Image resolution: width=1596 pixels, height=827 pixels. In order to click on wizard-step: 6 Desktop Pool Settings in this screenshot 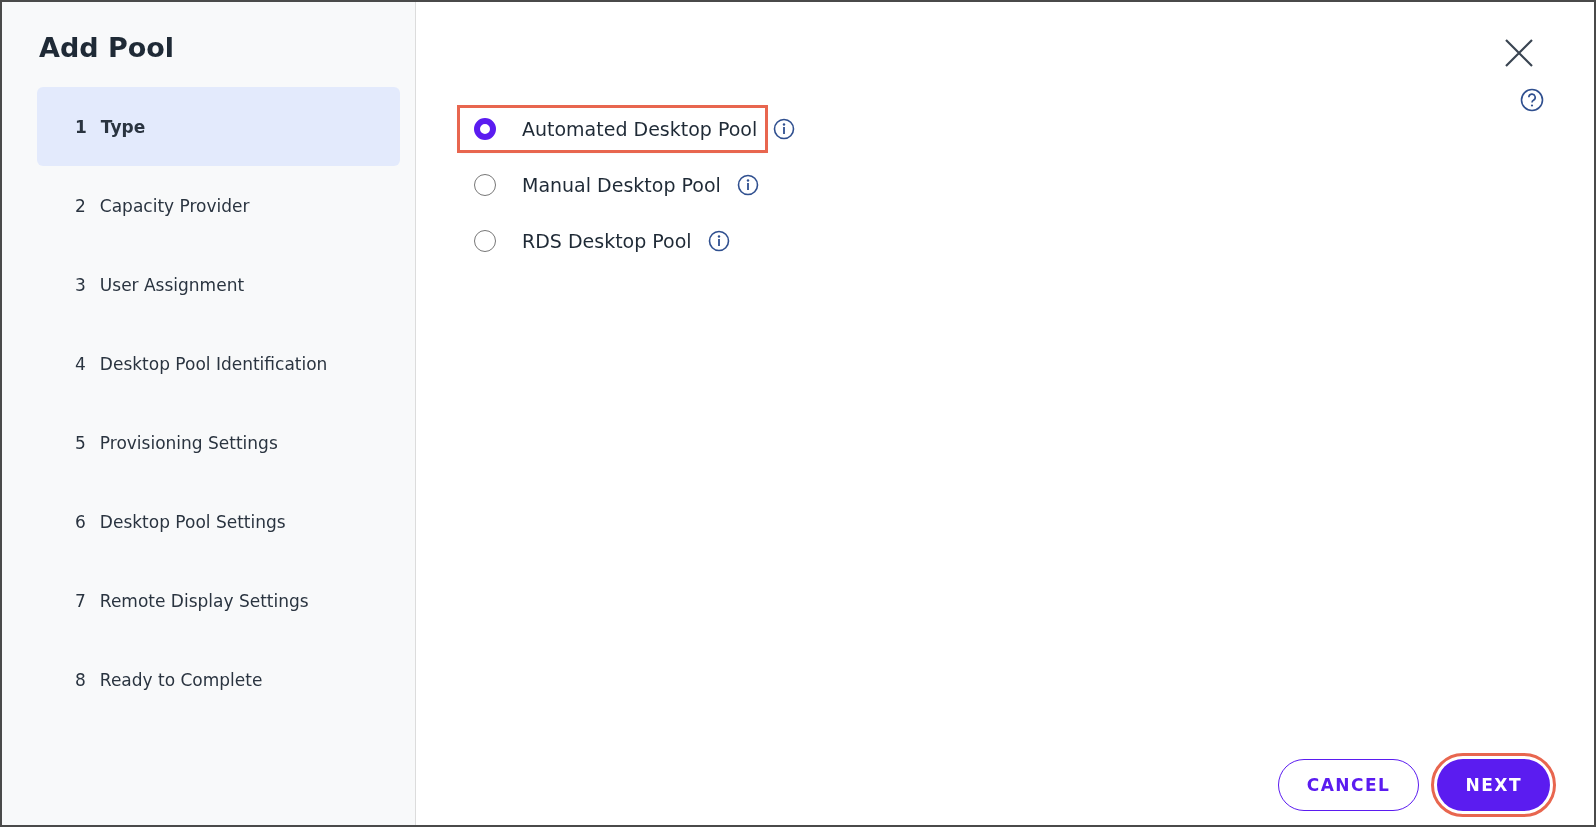, I will do `click(218, 521)`.